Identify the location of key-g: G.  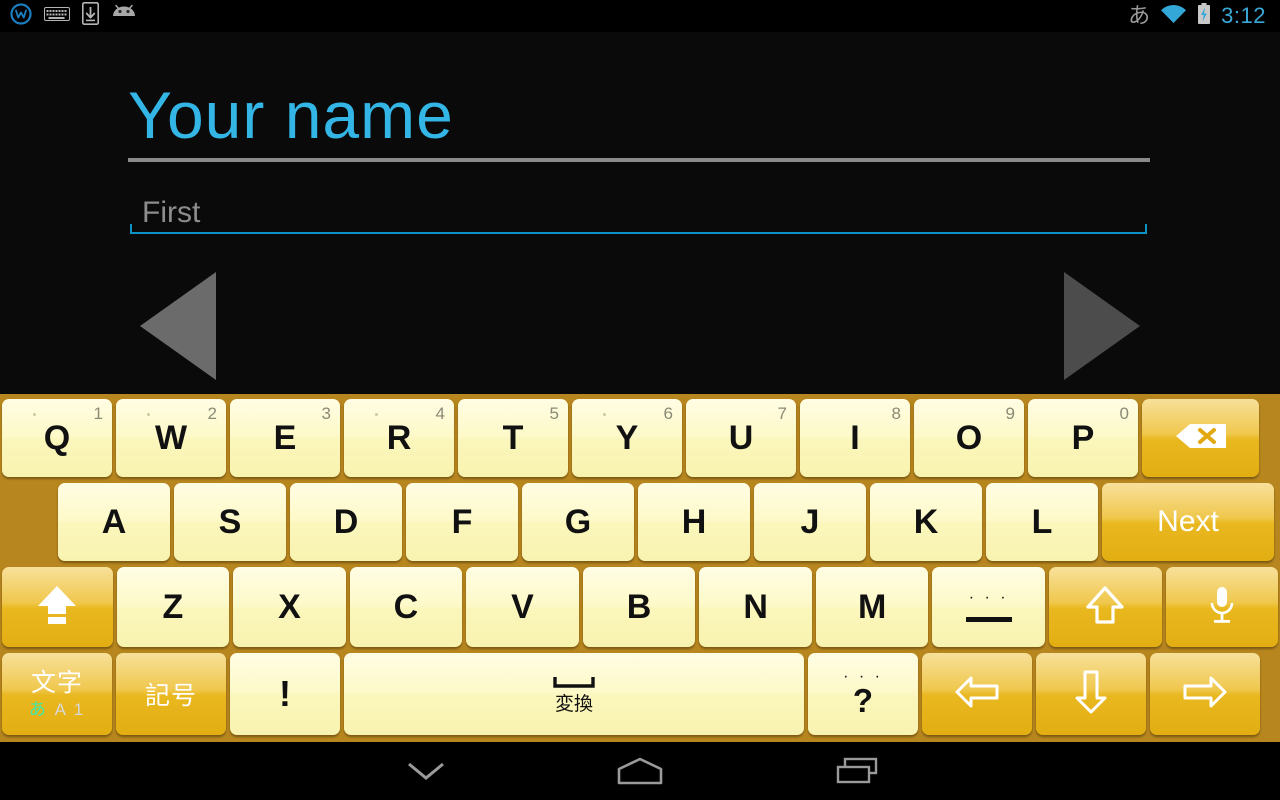
(578, 522).